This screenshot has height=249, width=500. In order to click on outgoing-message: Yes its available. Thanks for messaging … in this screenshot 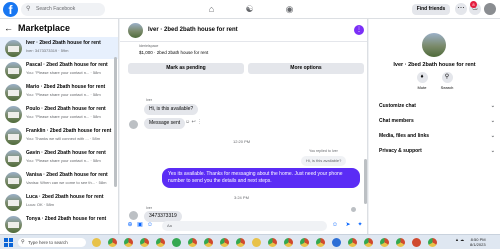, I will do `click(261, 178)`.